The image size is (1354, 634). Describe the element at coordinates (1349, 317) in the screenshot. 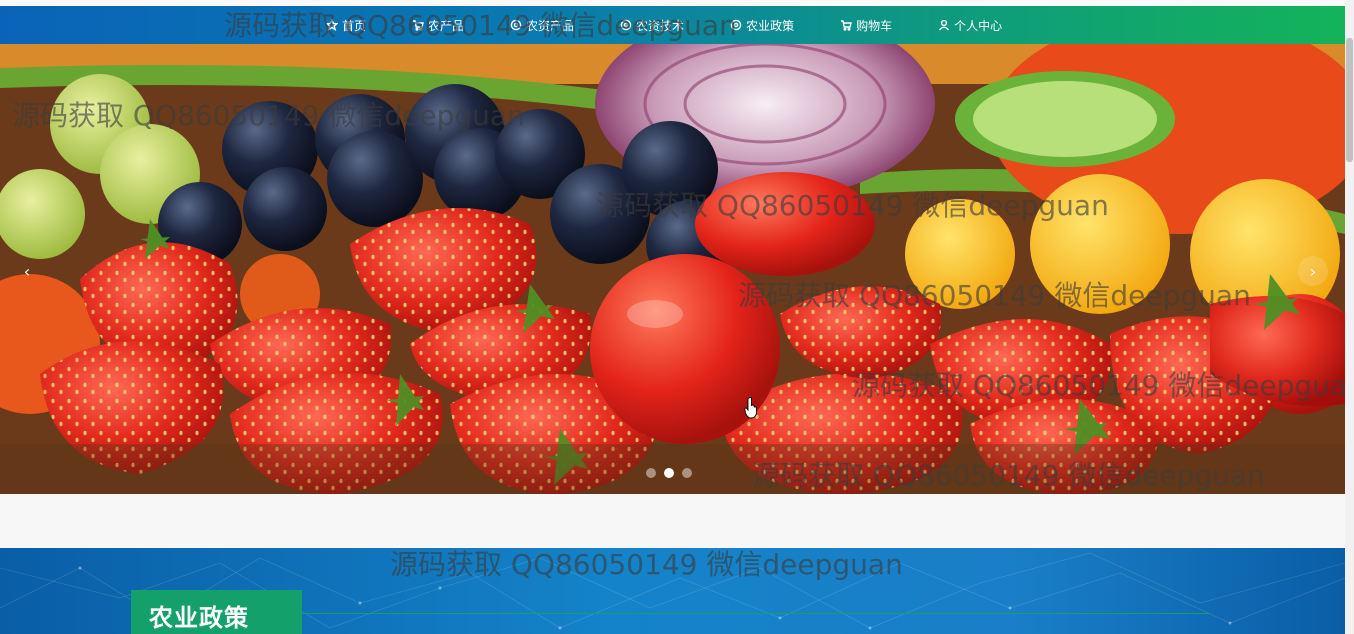

I see `vertical-scrollbar` at that location.